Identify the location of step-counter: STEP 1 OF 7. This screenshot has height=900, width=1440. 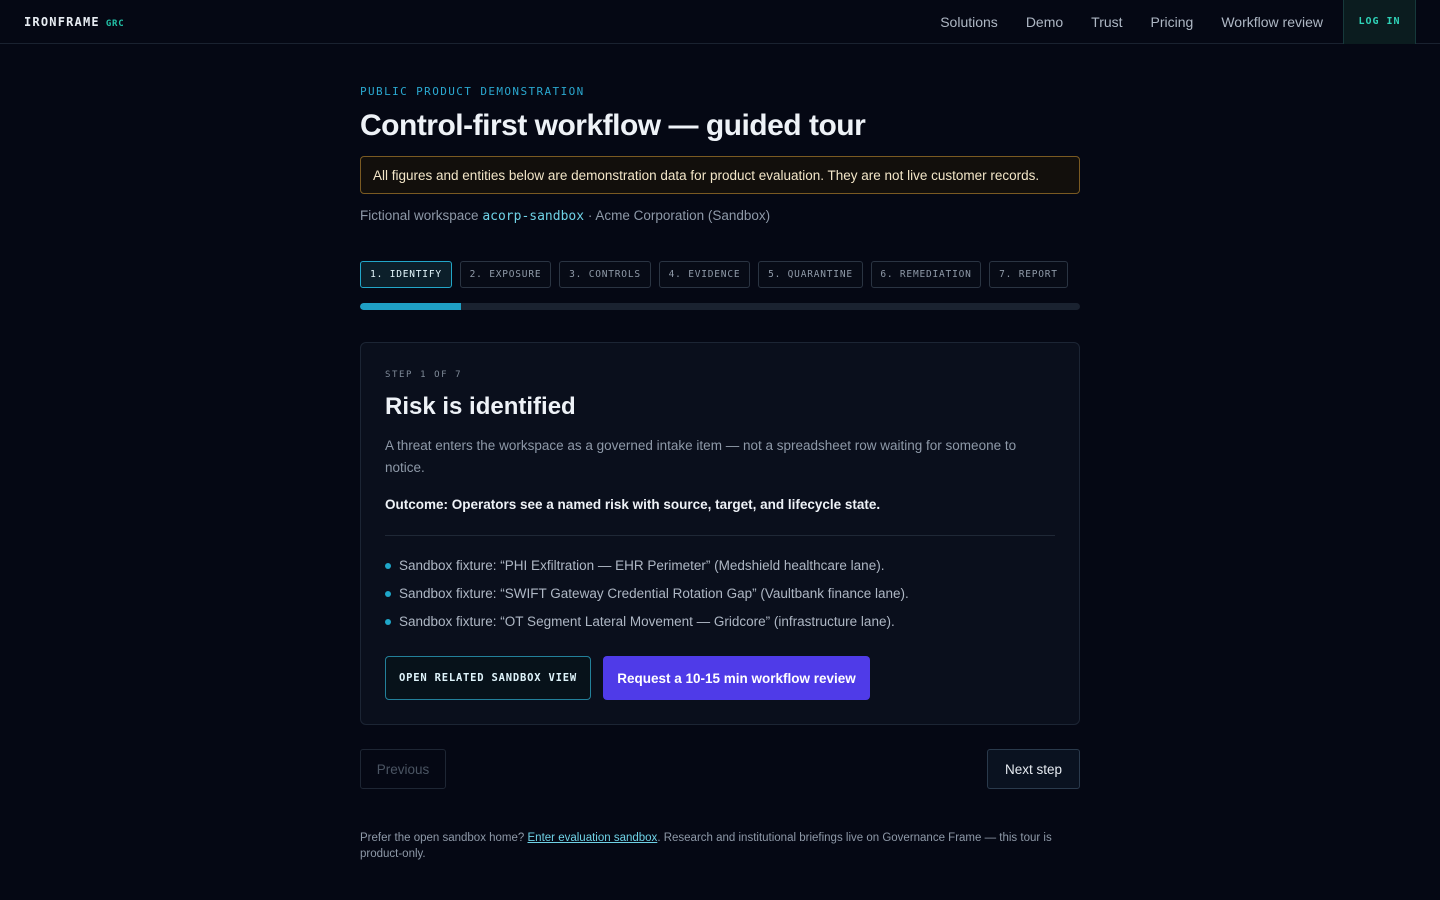
(424, 375).